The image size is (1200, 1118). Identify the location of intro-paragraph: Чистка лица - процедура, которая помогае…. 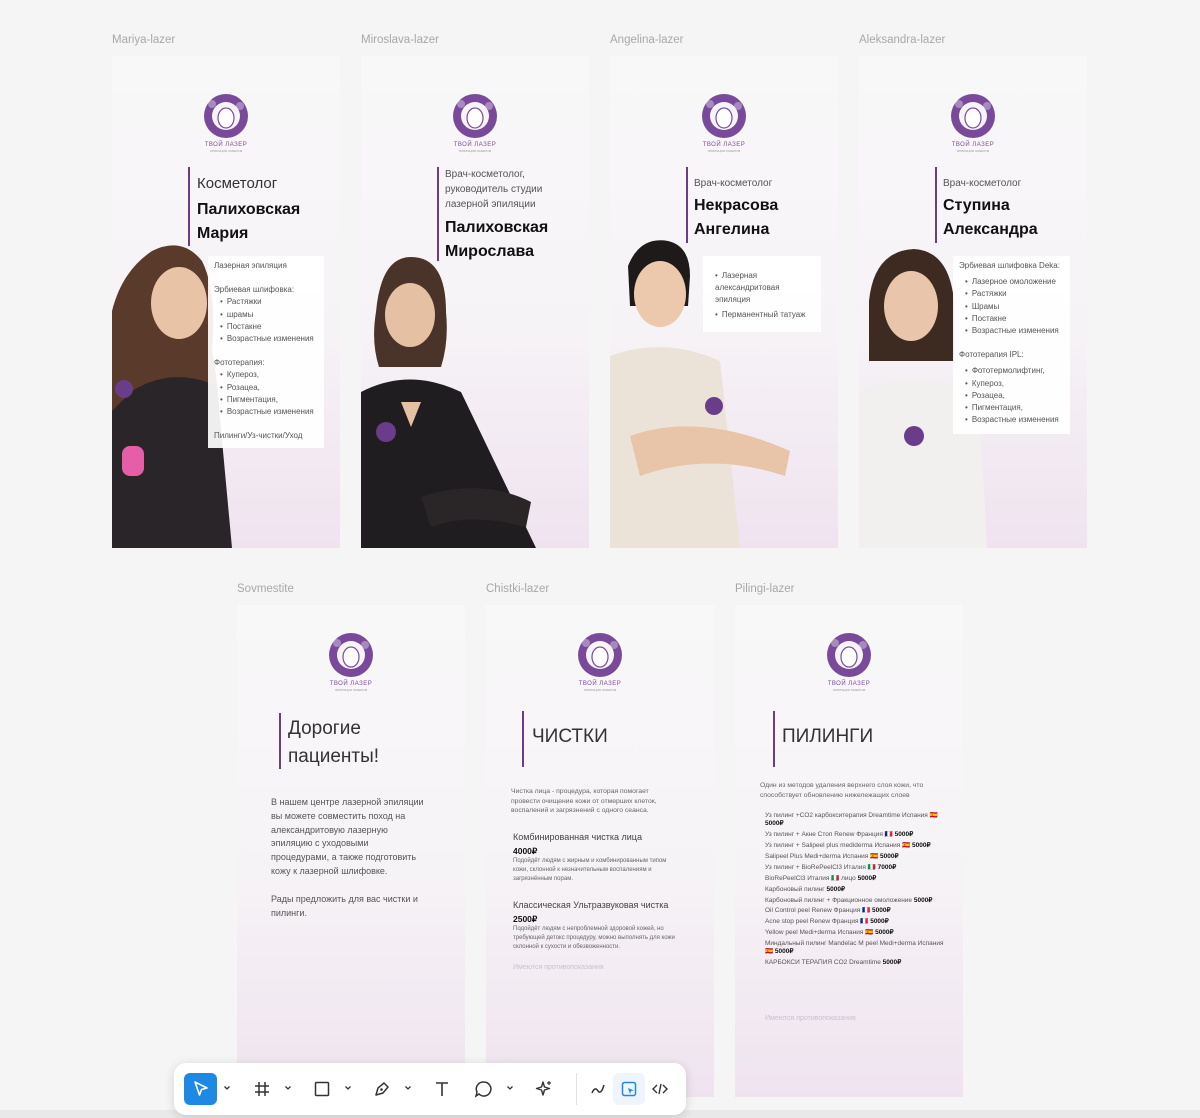
(584, 801).